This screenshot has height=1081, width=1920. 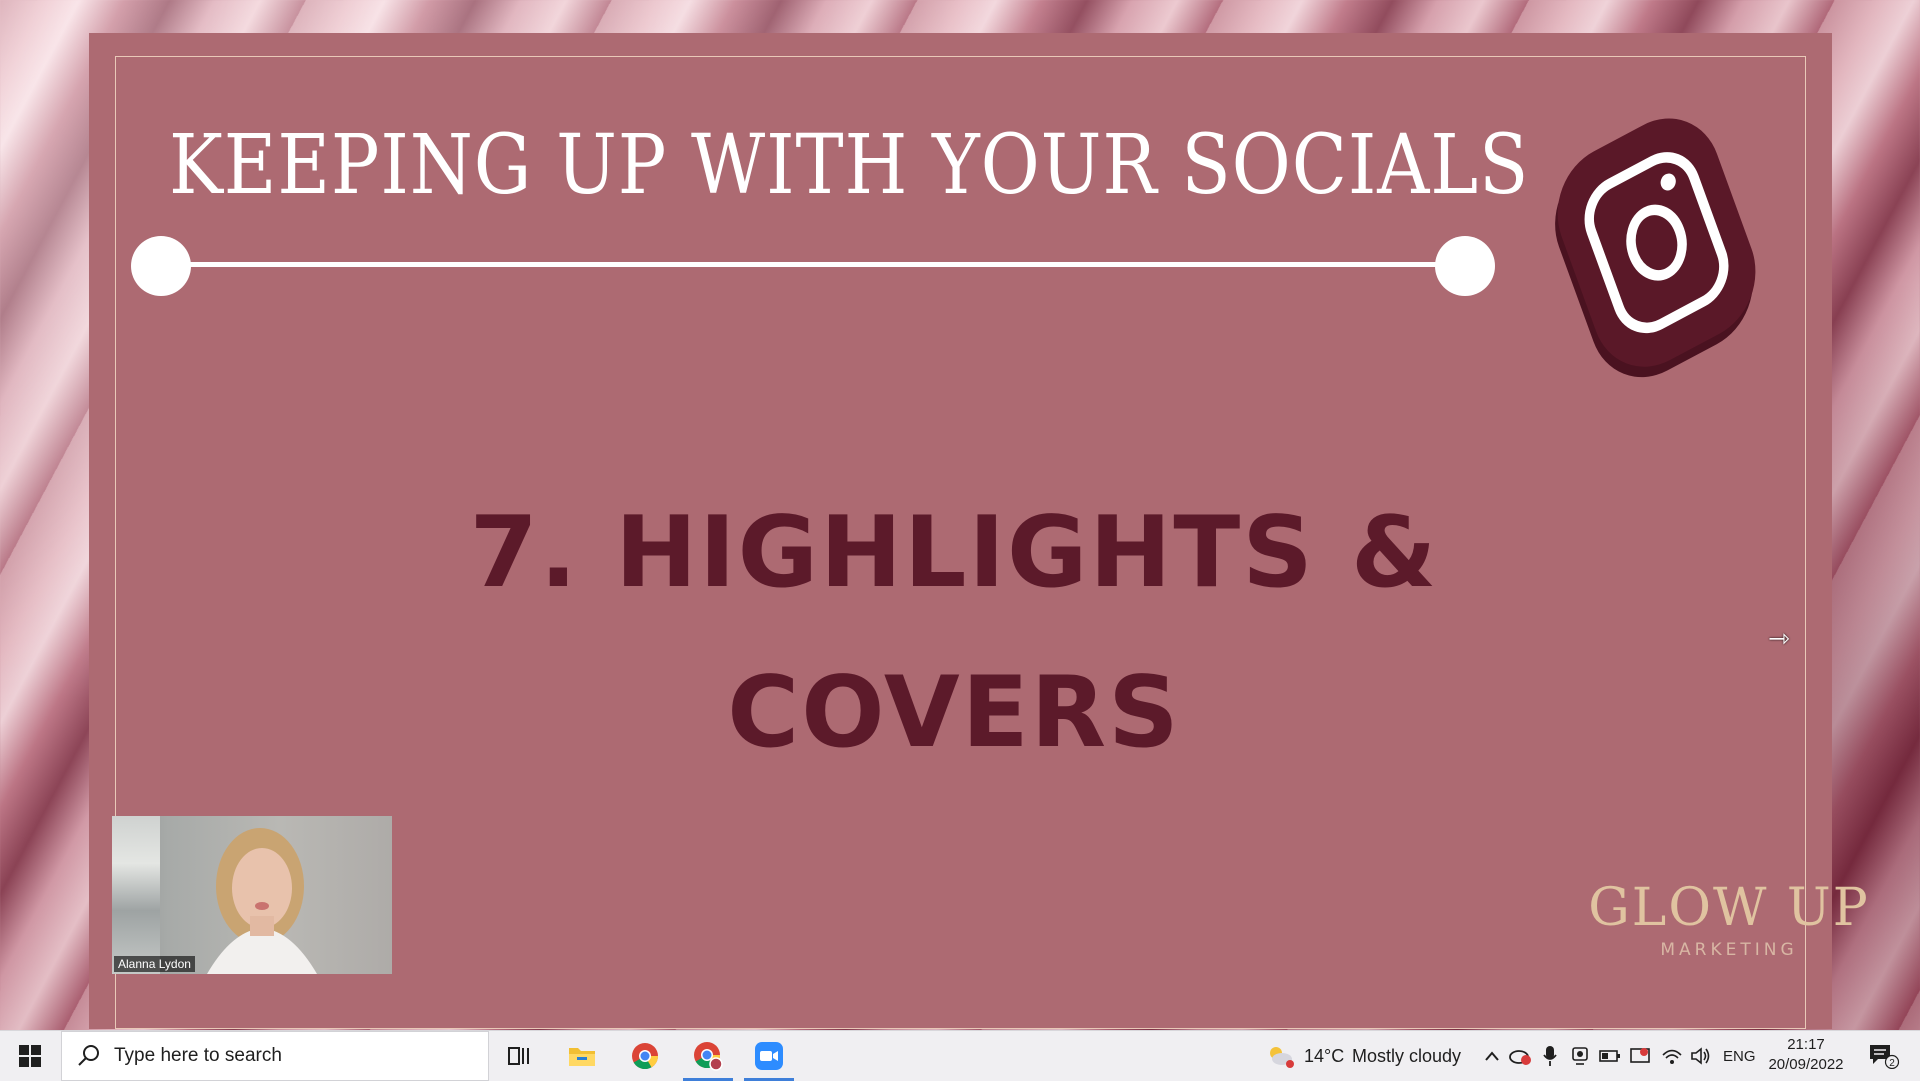 I want to click on chrome-button, so click(x=645, y=1056).